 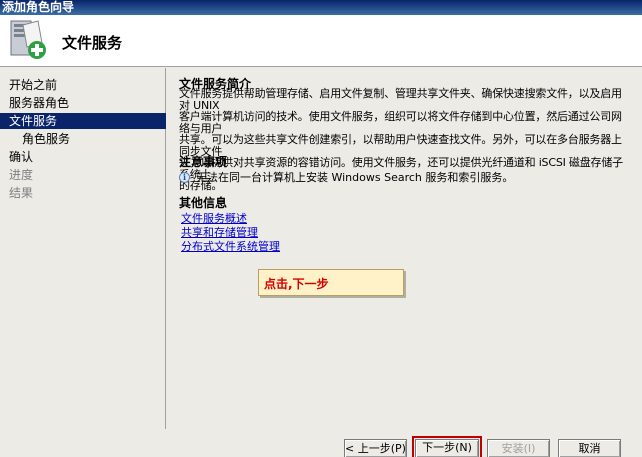 I want to click on more-info-title: 其他信息, so click(x=203, y=203).